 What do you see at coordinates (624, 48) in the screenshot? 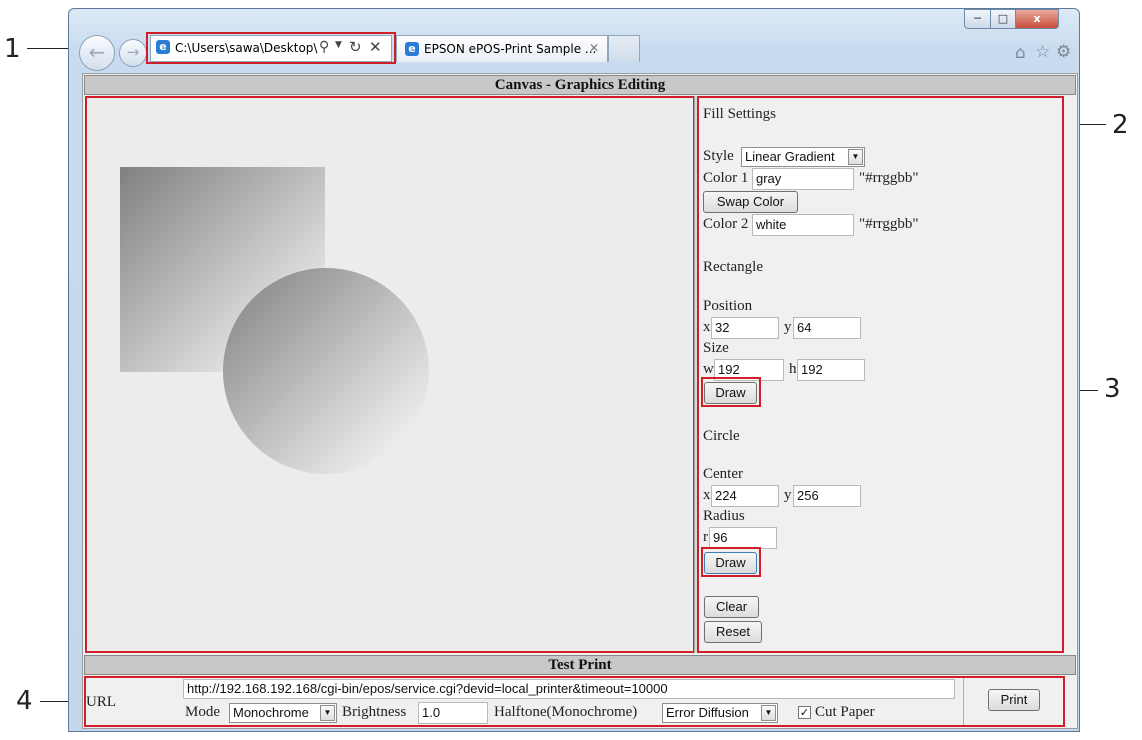
I see `new-tab-button` at bounding box center [624, 48].